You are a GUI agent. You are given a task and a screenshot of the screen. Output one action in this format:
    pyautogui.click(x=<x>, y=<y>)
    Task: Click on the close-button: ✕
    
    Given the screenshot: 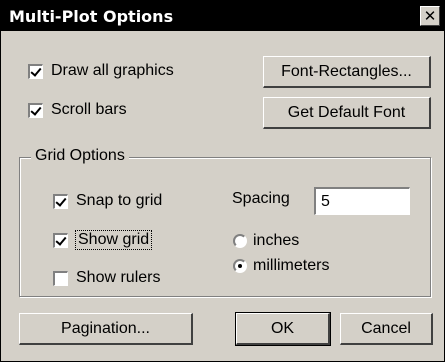 What is the action you would take?
    pyautogui.click(x=430, y=16)
    